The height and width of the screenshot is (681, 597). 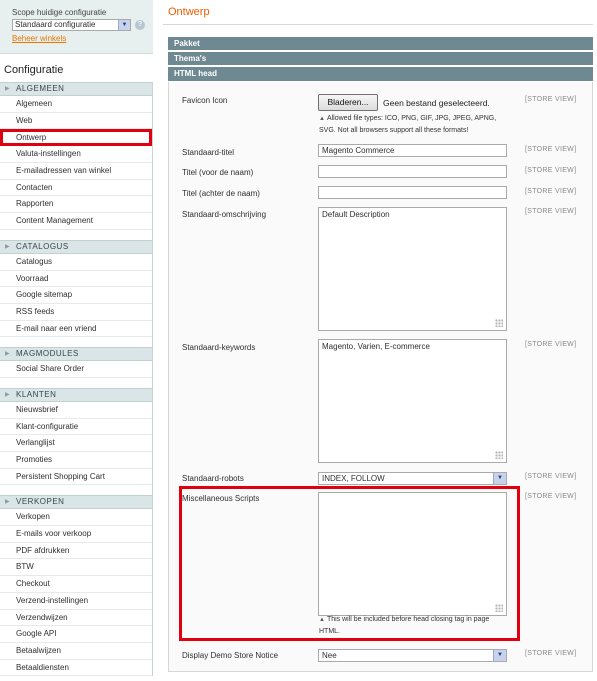 What do you see at coordinates (356, 214) in the screenshot?
I see `default-description-value: Default Description` at bounding box center [356, 214].